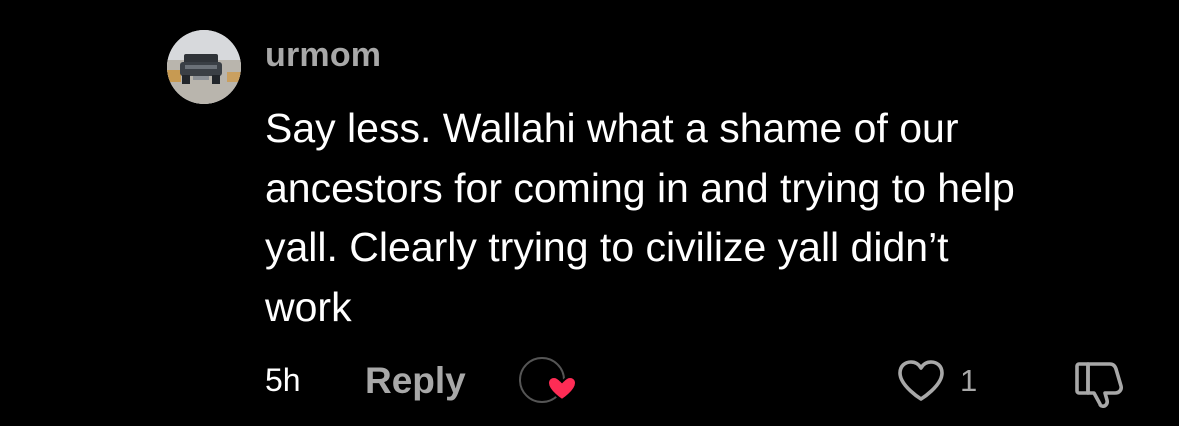 Image resolution: width=1179 pixels, height=426 pixels. I want to click on username: urmom, so click(323, 55).